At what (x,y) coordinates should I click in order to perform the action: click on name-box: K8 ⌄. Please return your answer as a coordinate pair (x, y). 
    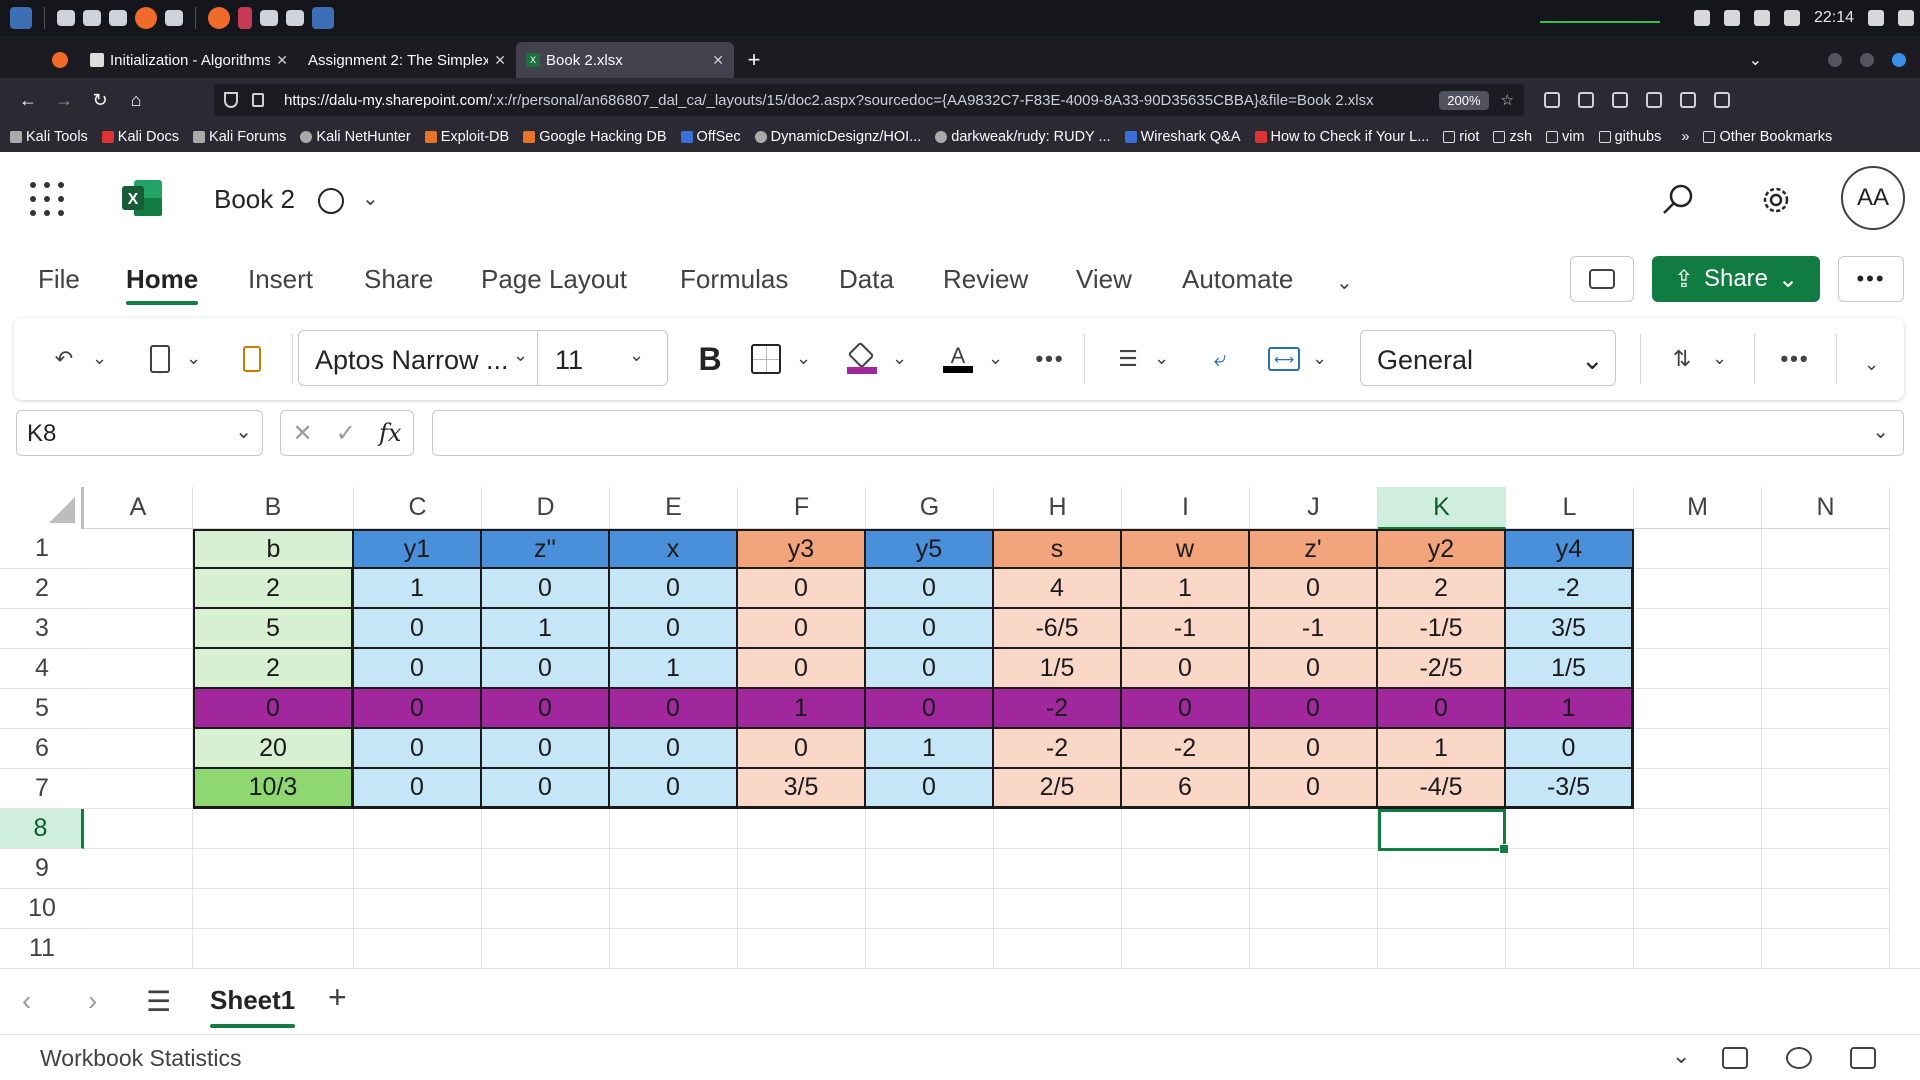
    Looking at the image, I should click on (139, 433).